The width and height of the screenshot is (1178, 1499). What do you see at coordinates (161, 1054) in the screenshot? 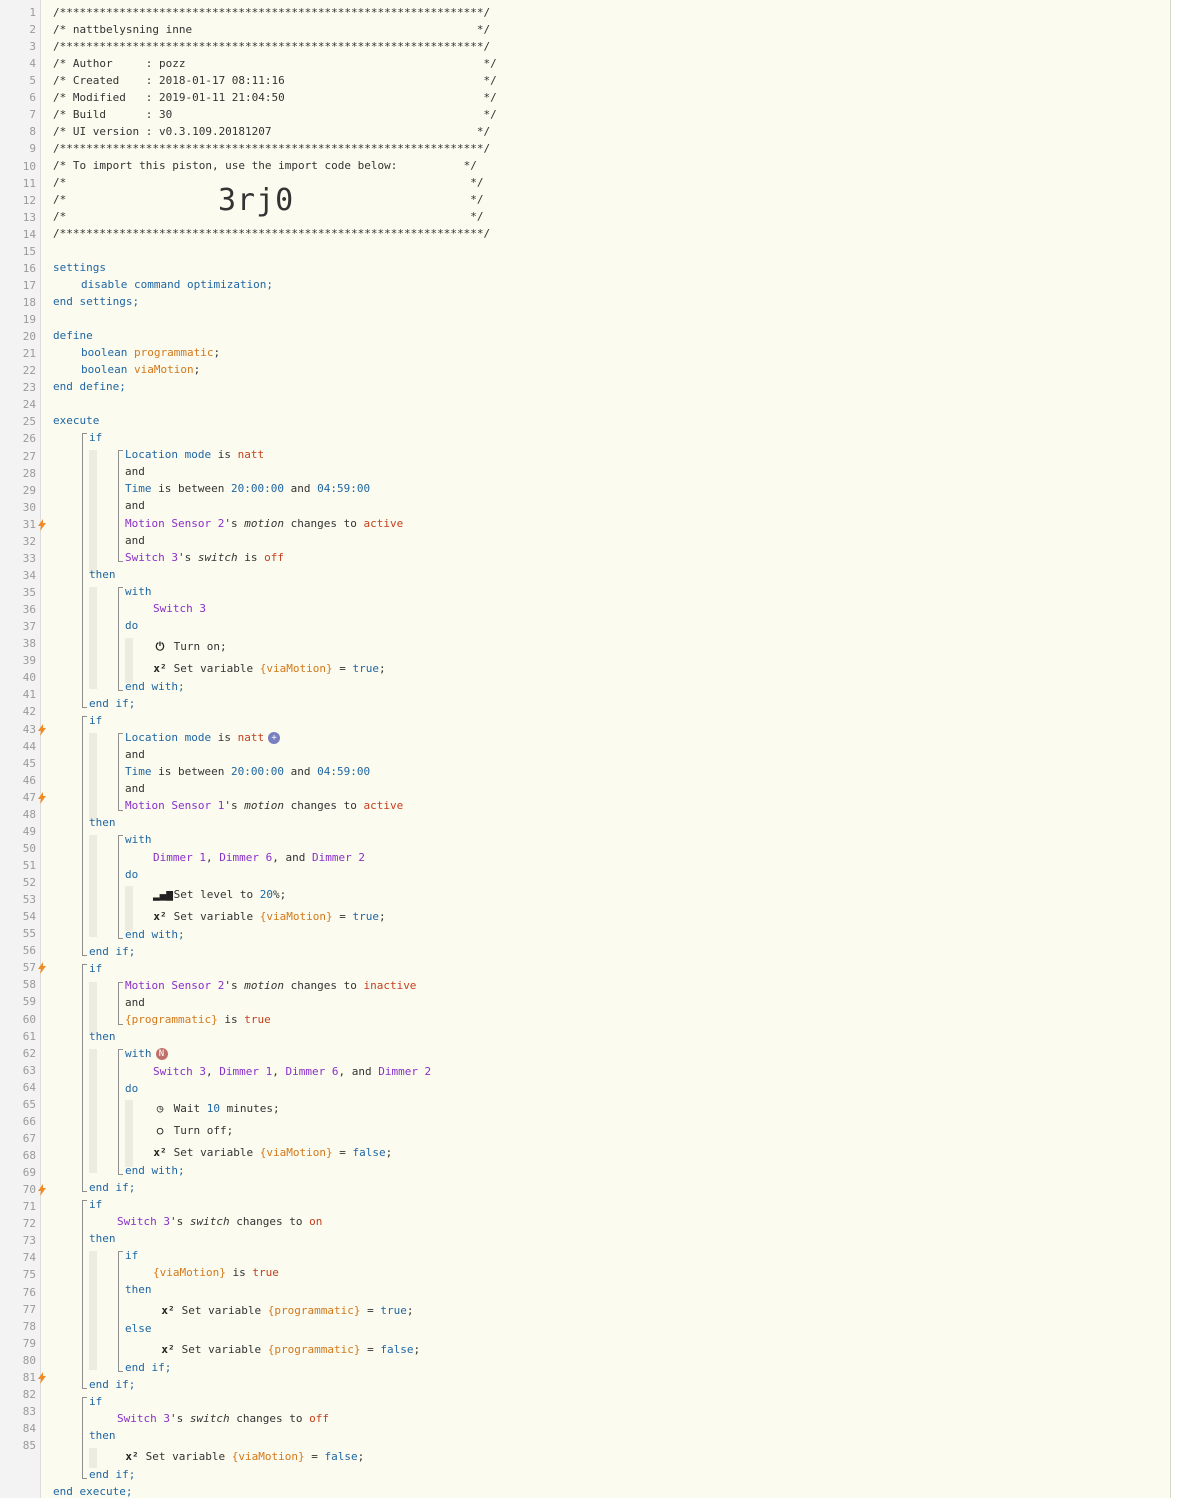
I see `never-cancel-icon: N` at bounding box center [161, 1054].